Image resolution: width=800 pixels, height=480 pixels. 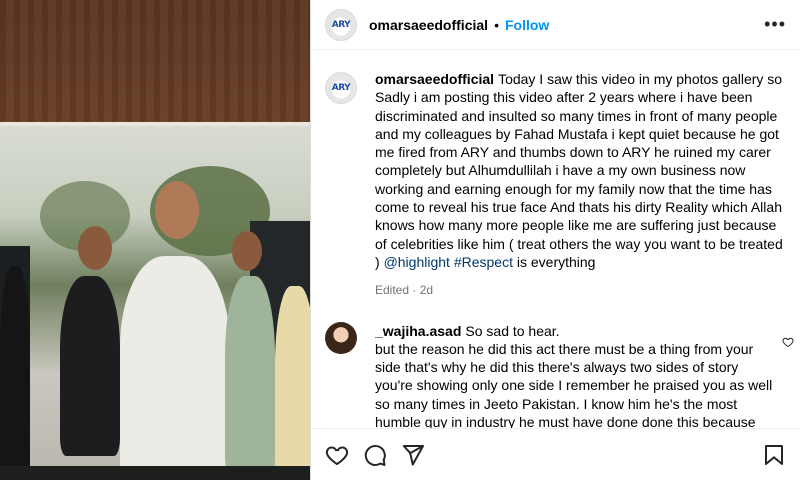 I want to click on bookmark-icon, so click(x=774, y=455).